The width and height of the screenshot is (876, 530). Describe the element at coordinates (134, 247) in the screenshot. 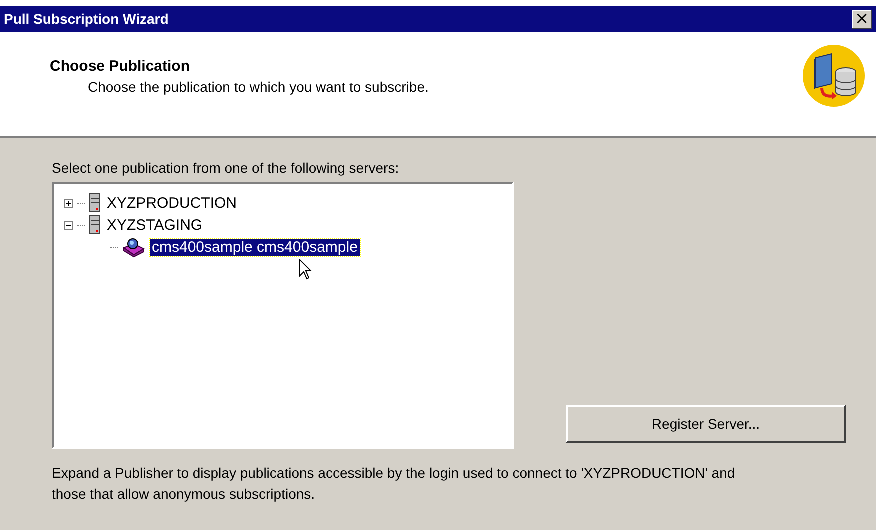

I see `publication-icon` at that location.